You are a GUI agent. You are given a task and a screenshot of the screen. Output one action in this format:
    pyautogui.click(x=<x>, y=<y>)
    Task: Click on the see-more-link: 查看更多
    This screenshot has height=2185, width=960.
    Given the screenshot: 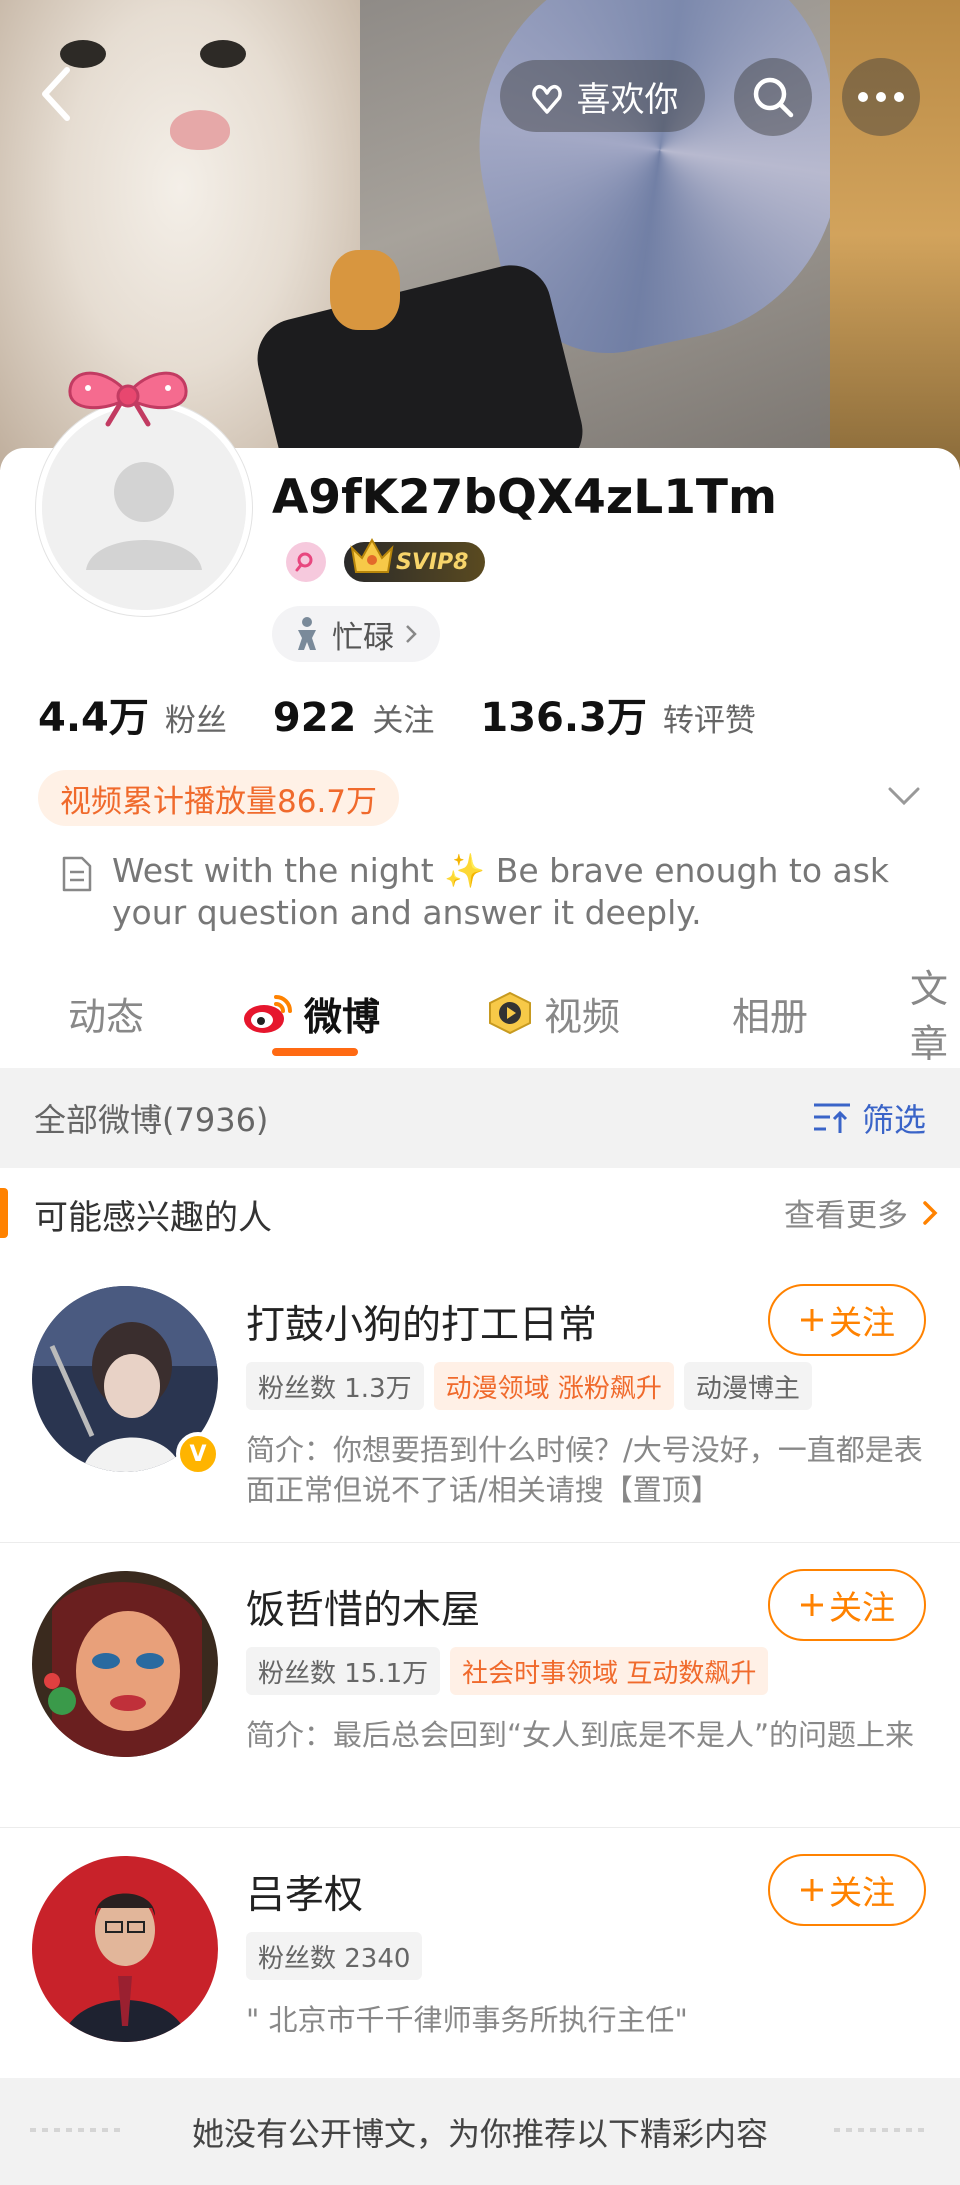 What is the action you would take?
    pyautogui.click(x=861, y=1212)
    